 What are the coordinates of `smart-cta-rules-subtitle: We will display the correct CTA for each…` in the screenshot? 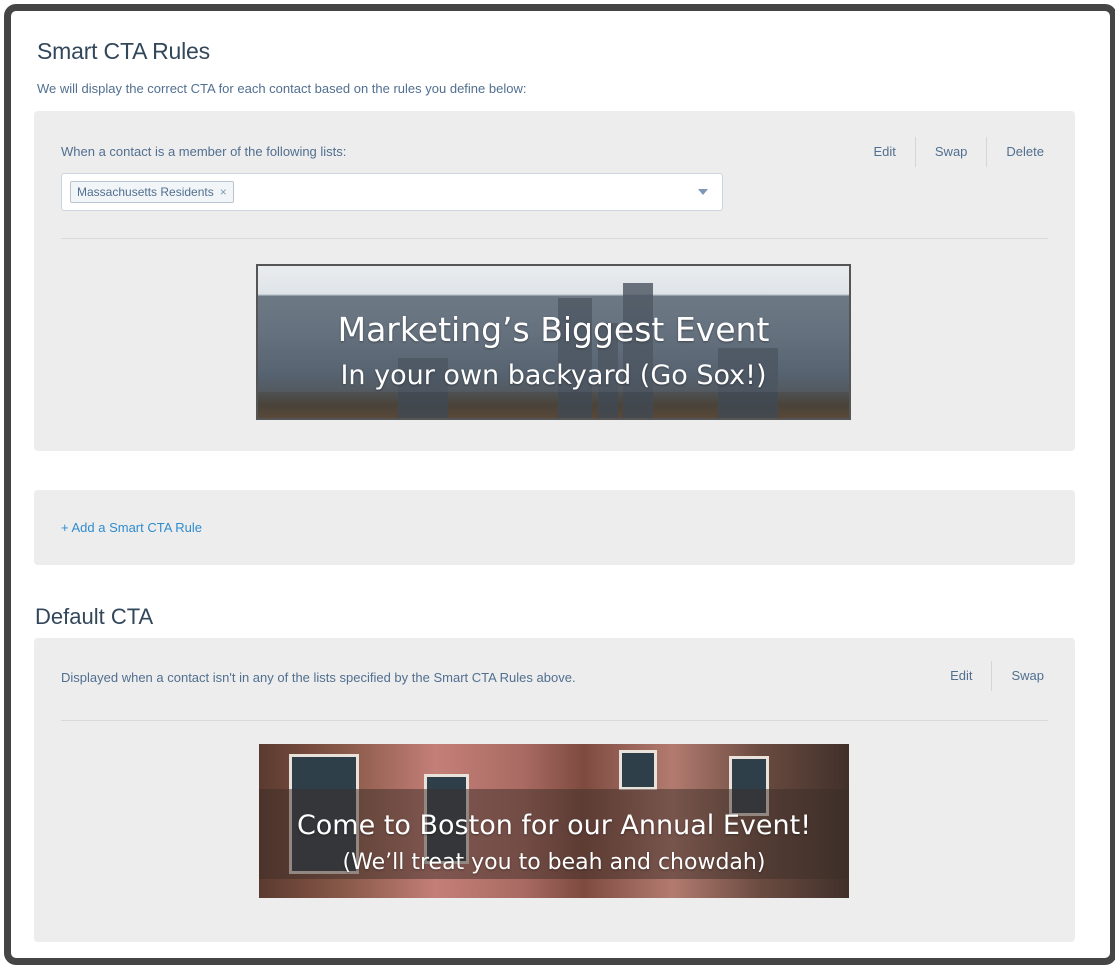 It's located at (282, 88).